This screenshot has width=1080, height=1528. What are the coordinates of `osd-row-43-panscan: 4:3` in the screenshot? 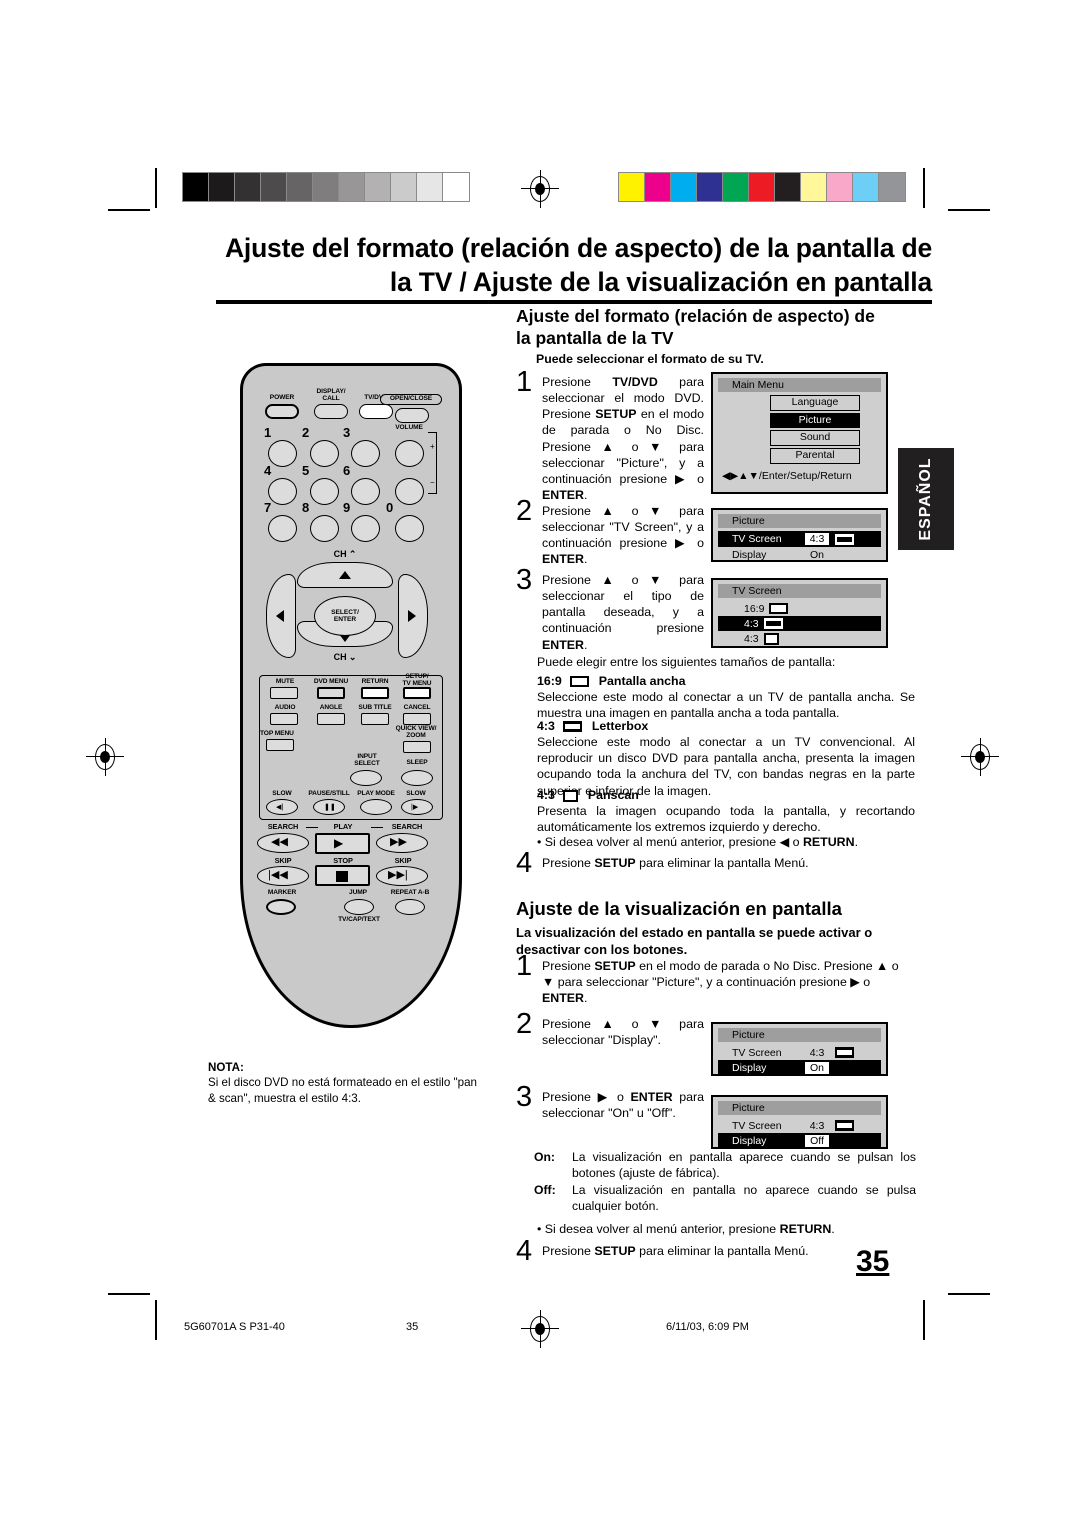 It's located at (799, 638).